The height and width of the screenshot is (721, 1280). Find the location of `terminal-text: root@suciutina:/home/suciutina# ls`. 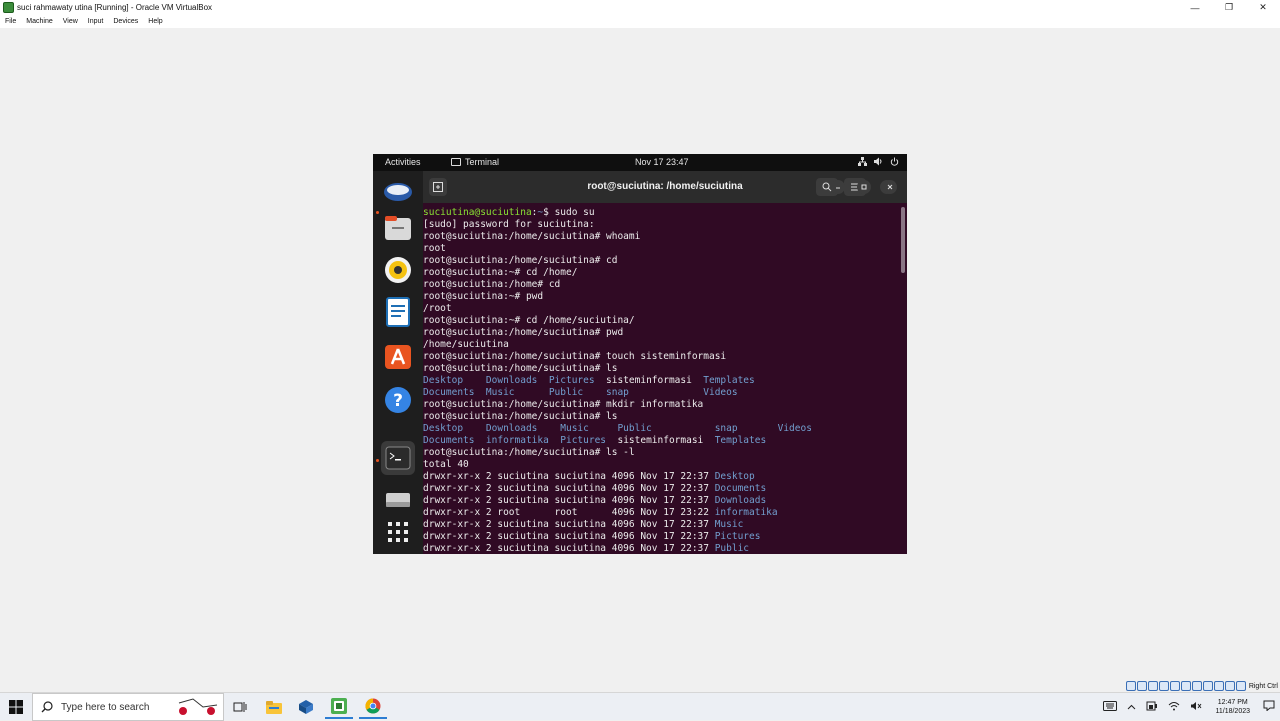

terminal-text: root@suciutina:/home/suciutina# ls is located at coordinates (520, 416).